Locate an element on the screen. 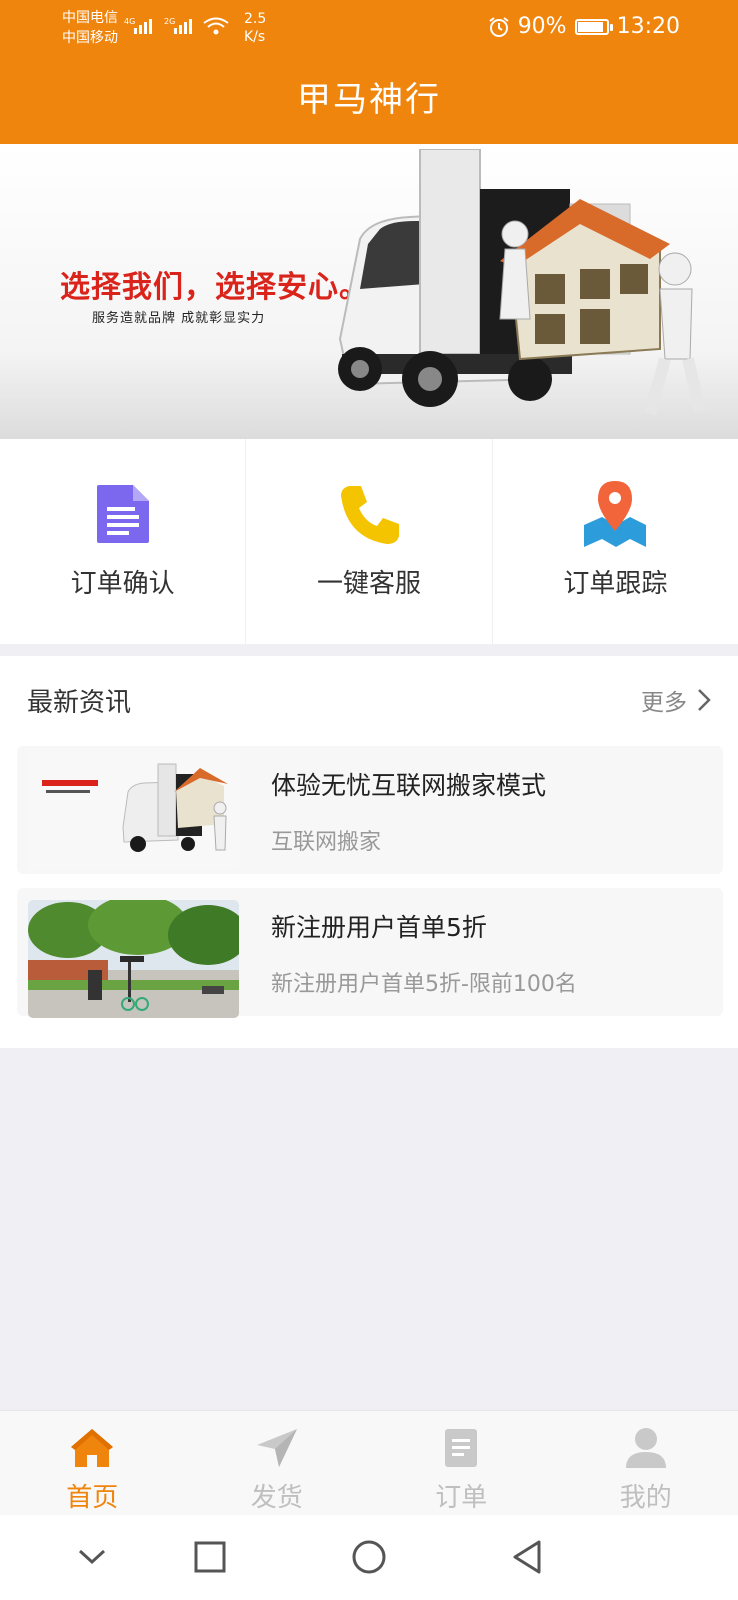  news-item-subtitle: 互联网搬家 is located at coordinates (326, 842).